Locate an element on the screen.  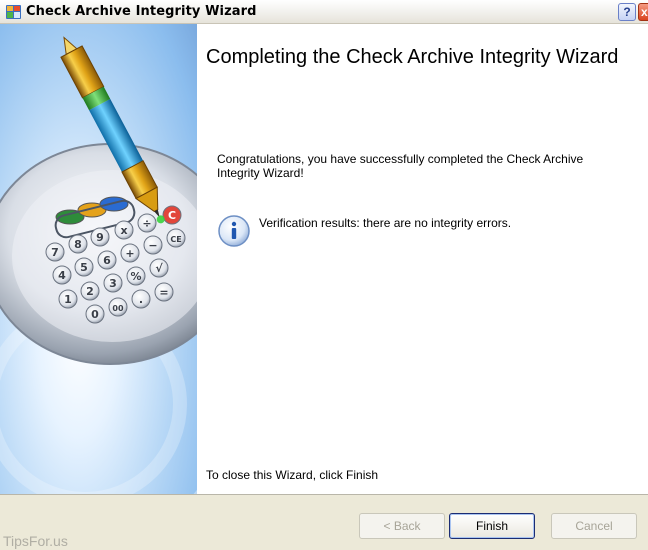
calculator-key-label: 2 is located at coordinates (90, 291).